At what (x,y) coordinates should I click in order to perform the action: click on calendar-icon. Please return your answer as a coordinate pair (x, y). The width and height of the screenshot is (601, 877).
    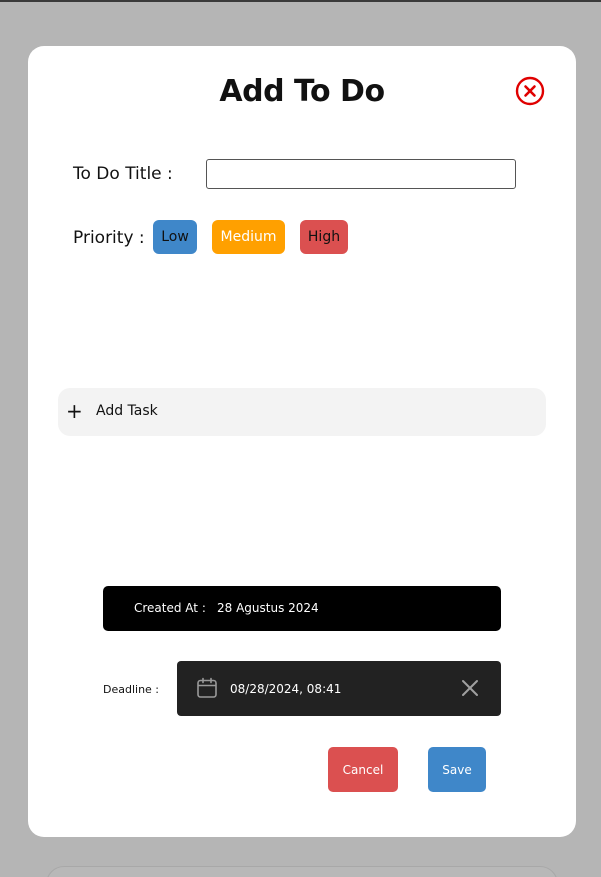
    Looking at the image, I should click on (207, 688).